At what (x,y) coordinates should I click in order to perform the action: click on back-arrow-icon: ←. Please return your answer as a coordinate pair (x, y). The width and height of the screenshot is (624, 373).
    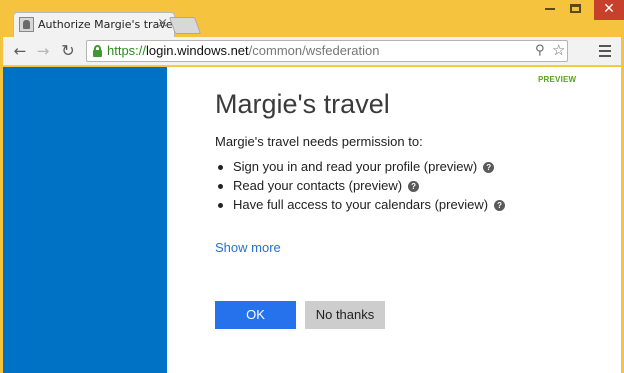
    Looking at the image, I should click on (20, 51).